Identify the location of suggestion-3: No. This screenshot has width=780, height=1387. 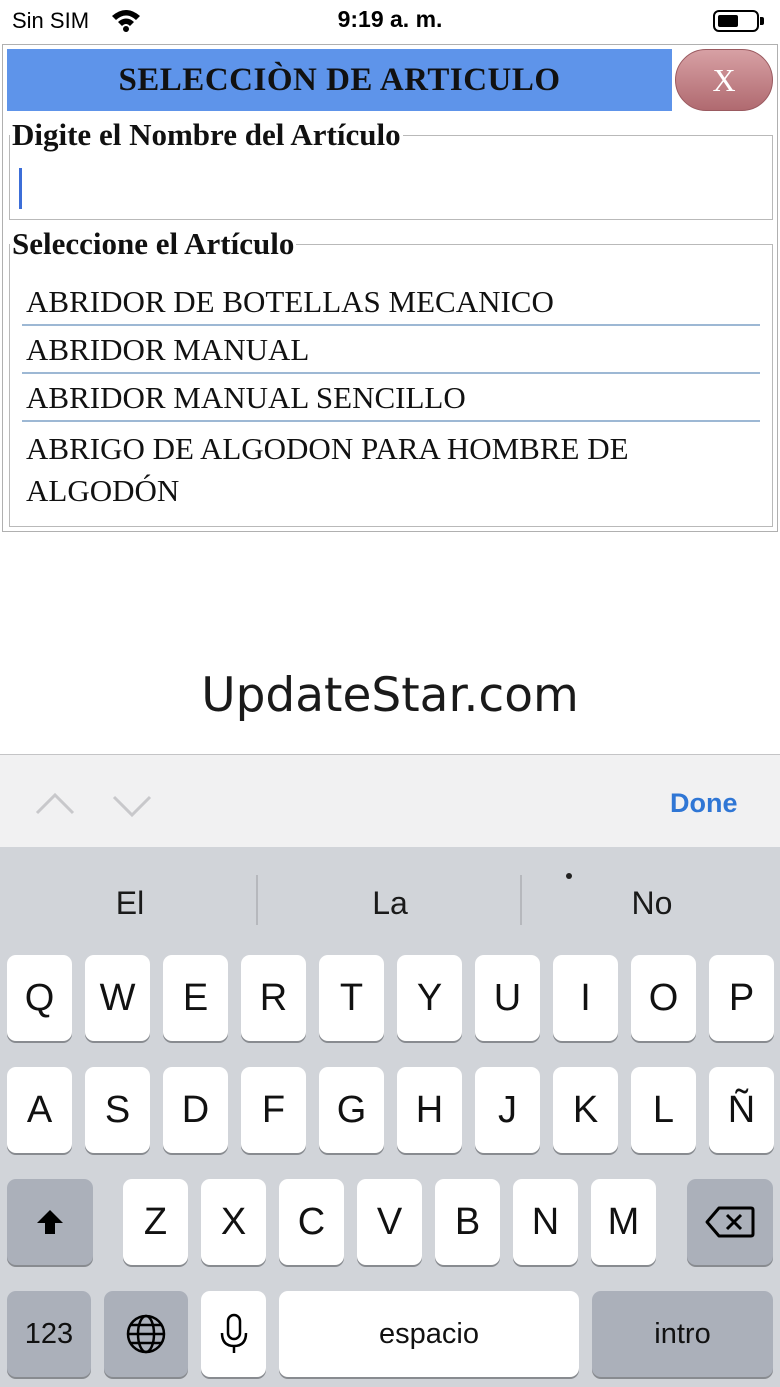
(651, 903).